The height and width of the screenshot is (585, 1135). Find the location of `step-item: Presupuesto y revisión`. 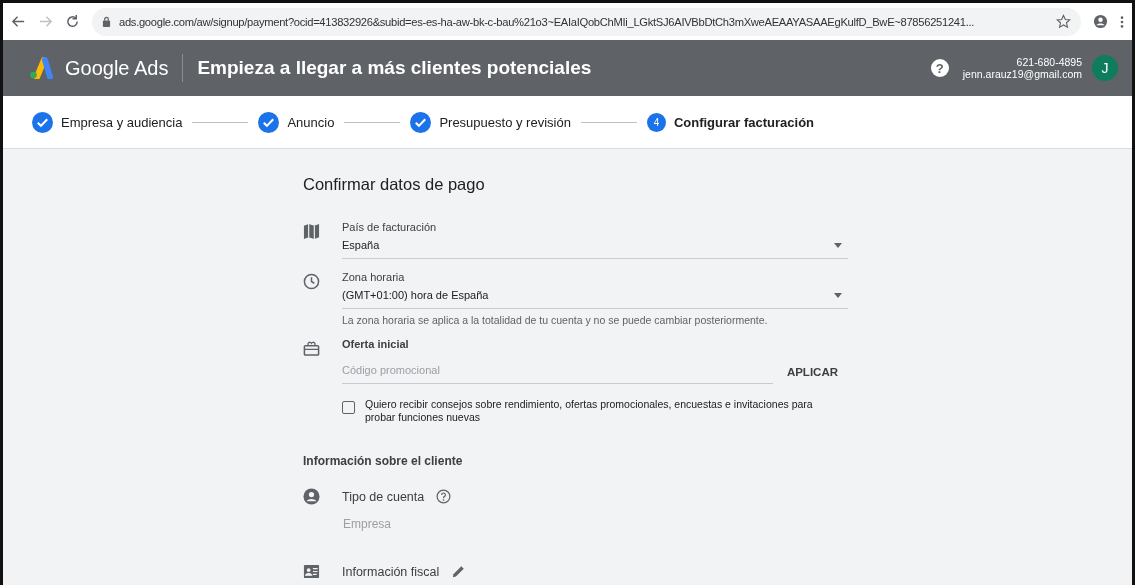

step-item: Presupuesto y revisión is located at coordinates (490, 122).